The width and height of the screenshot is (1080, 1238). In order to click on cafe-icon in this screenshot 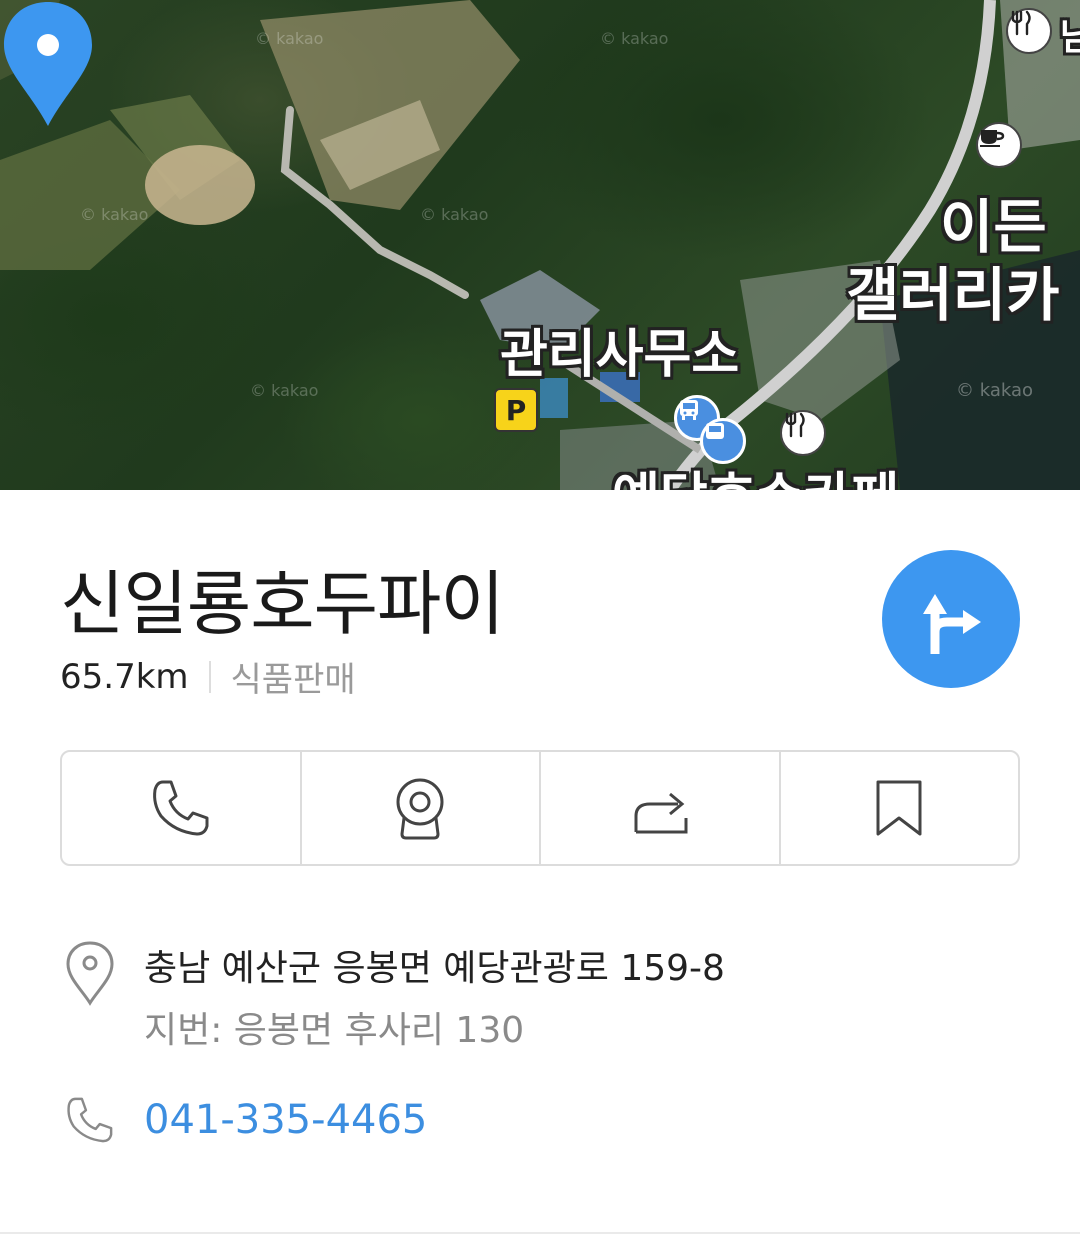, I will do `click(999, 145)`.